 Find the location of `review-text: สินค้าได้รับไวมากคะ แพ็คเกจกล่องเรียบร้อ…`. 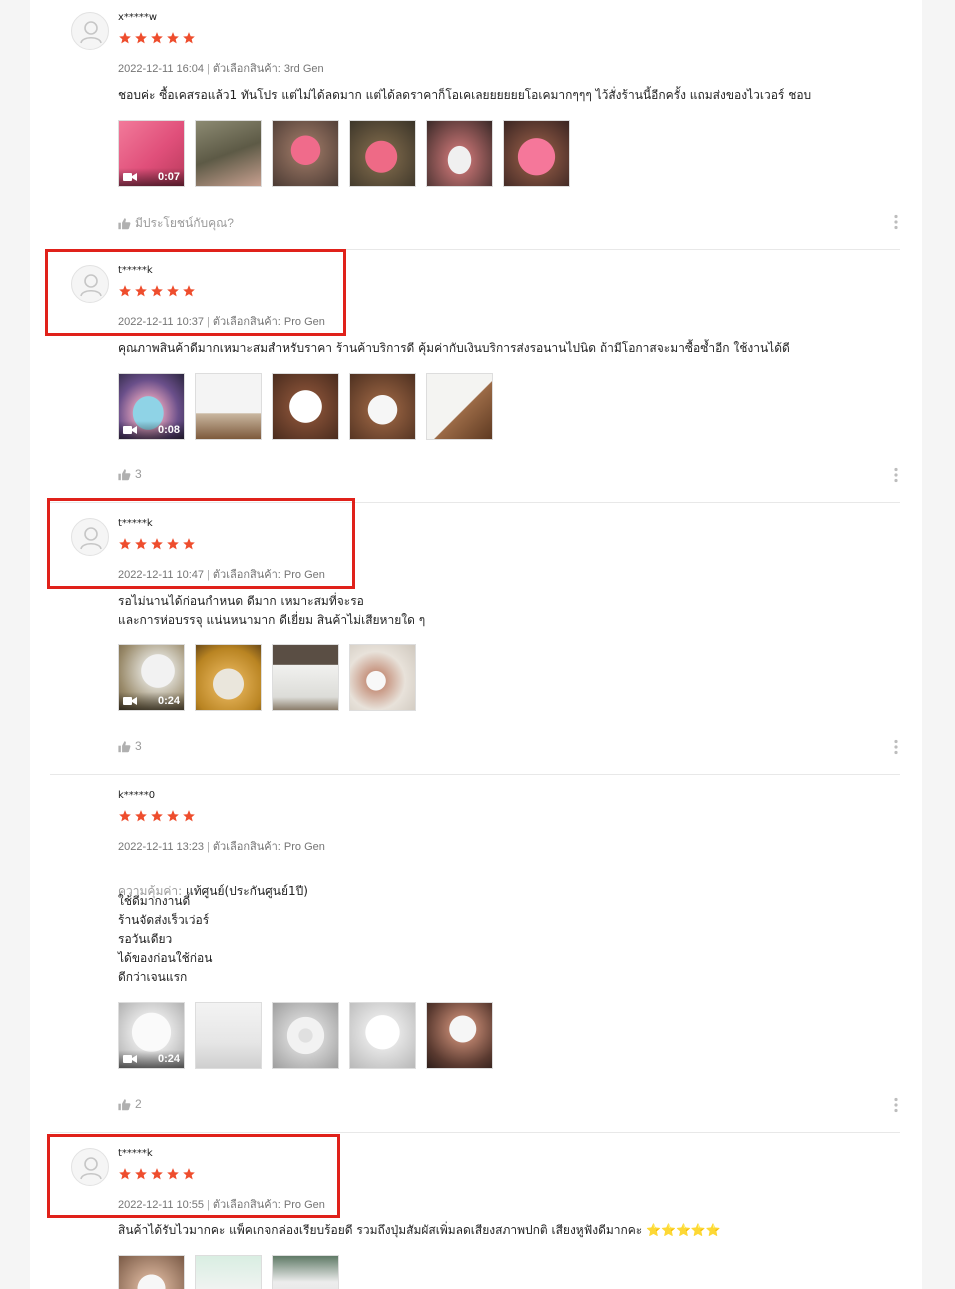

review-text: สินค้าได้รับไวมากคะ แพ็คเกจกล่องเรียบร้อ… is located at coordinates (419, 1230).